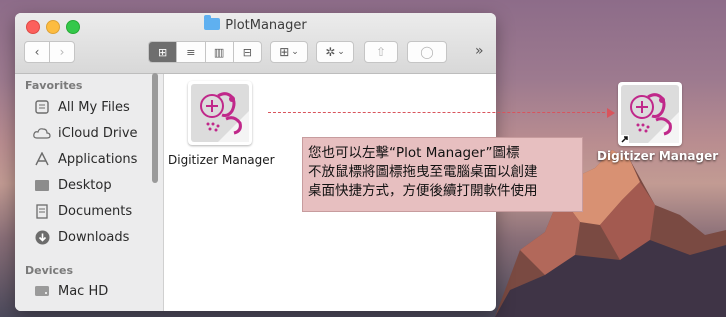 This screenshot has height=317, width=726. I want to click on favorites-header: Favorites, so click(54, 85).